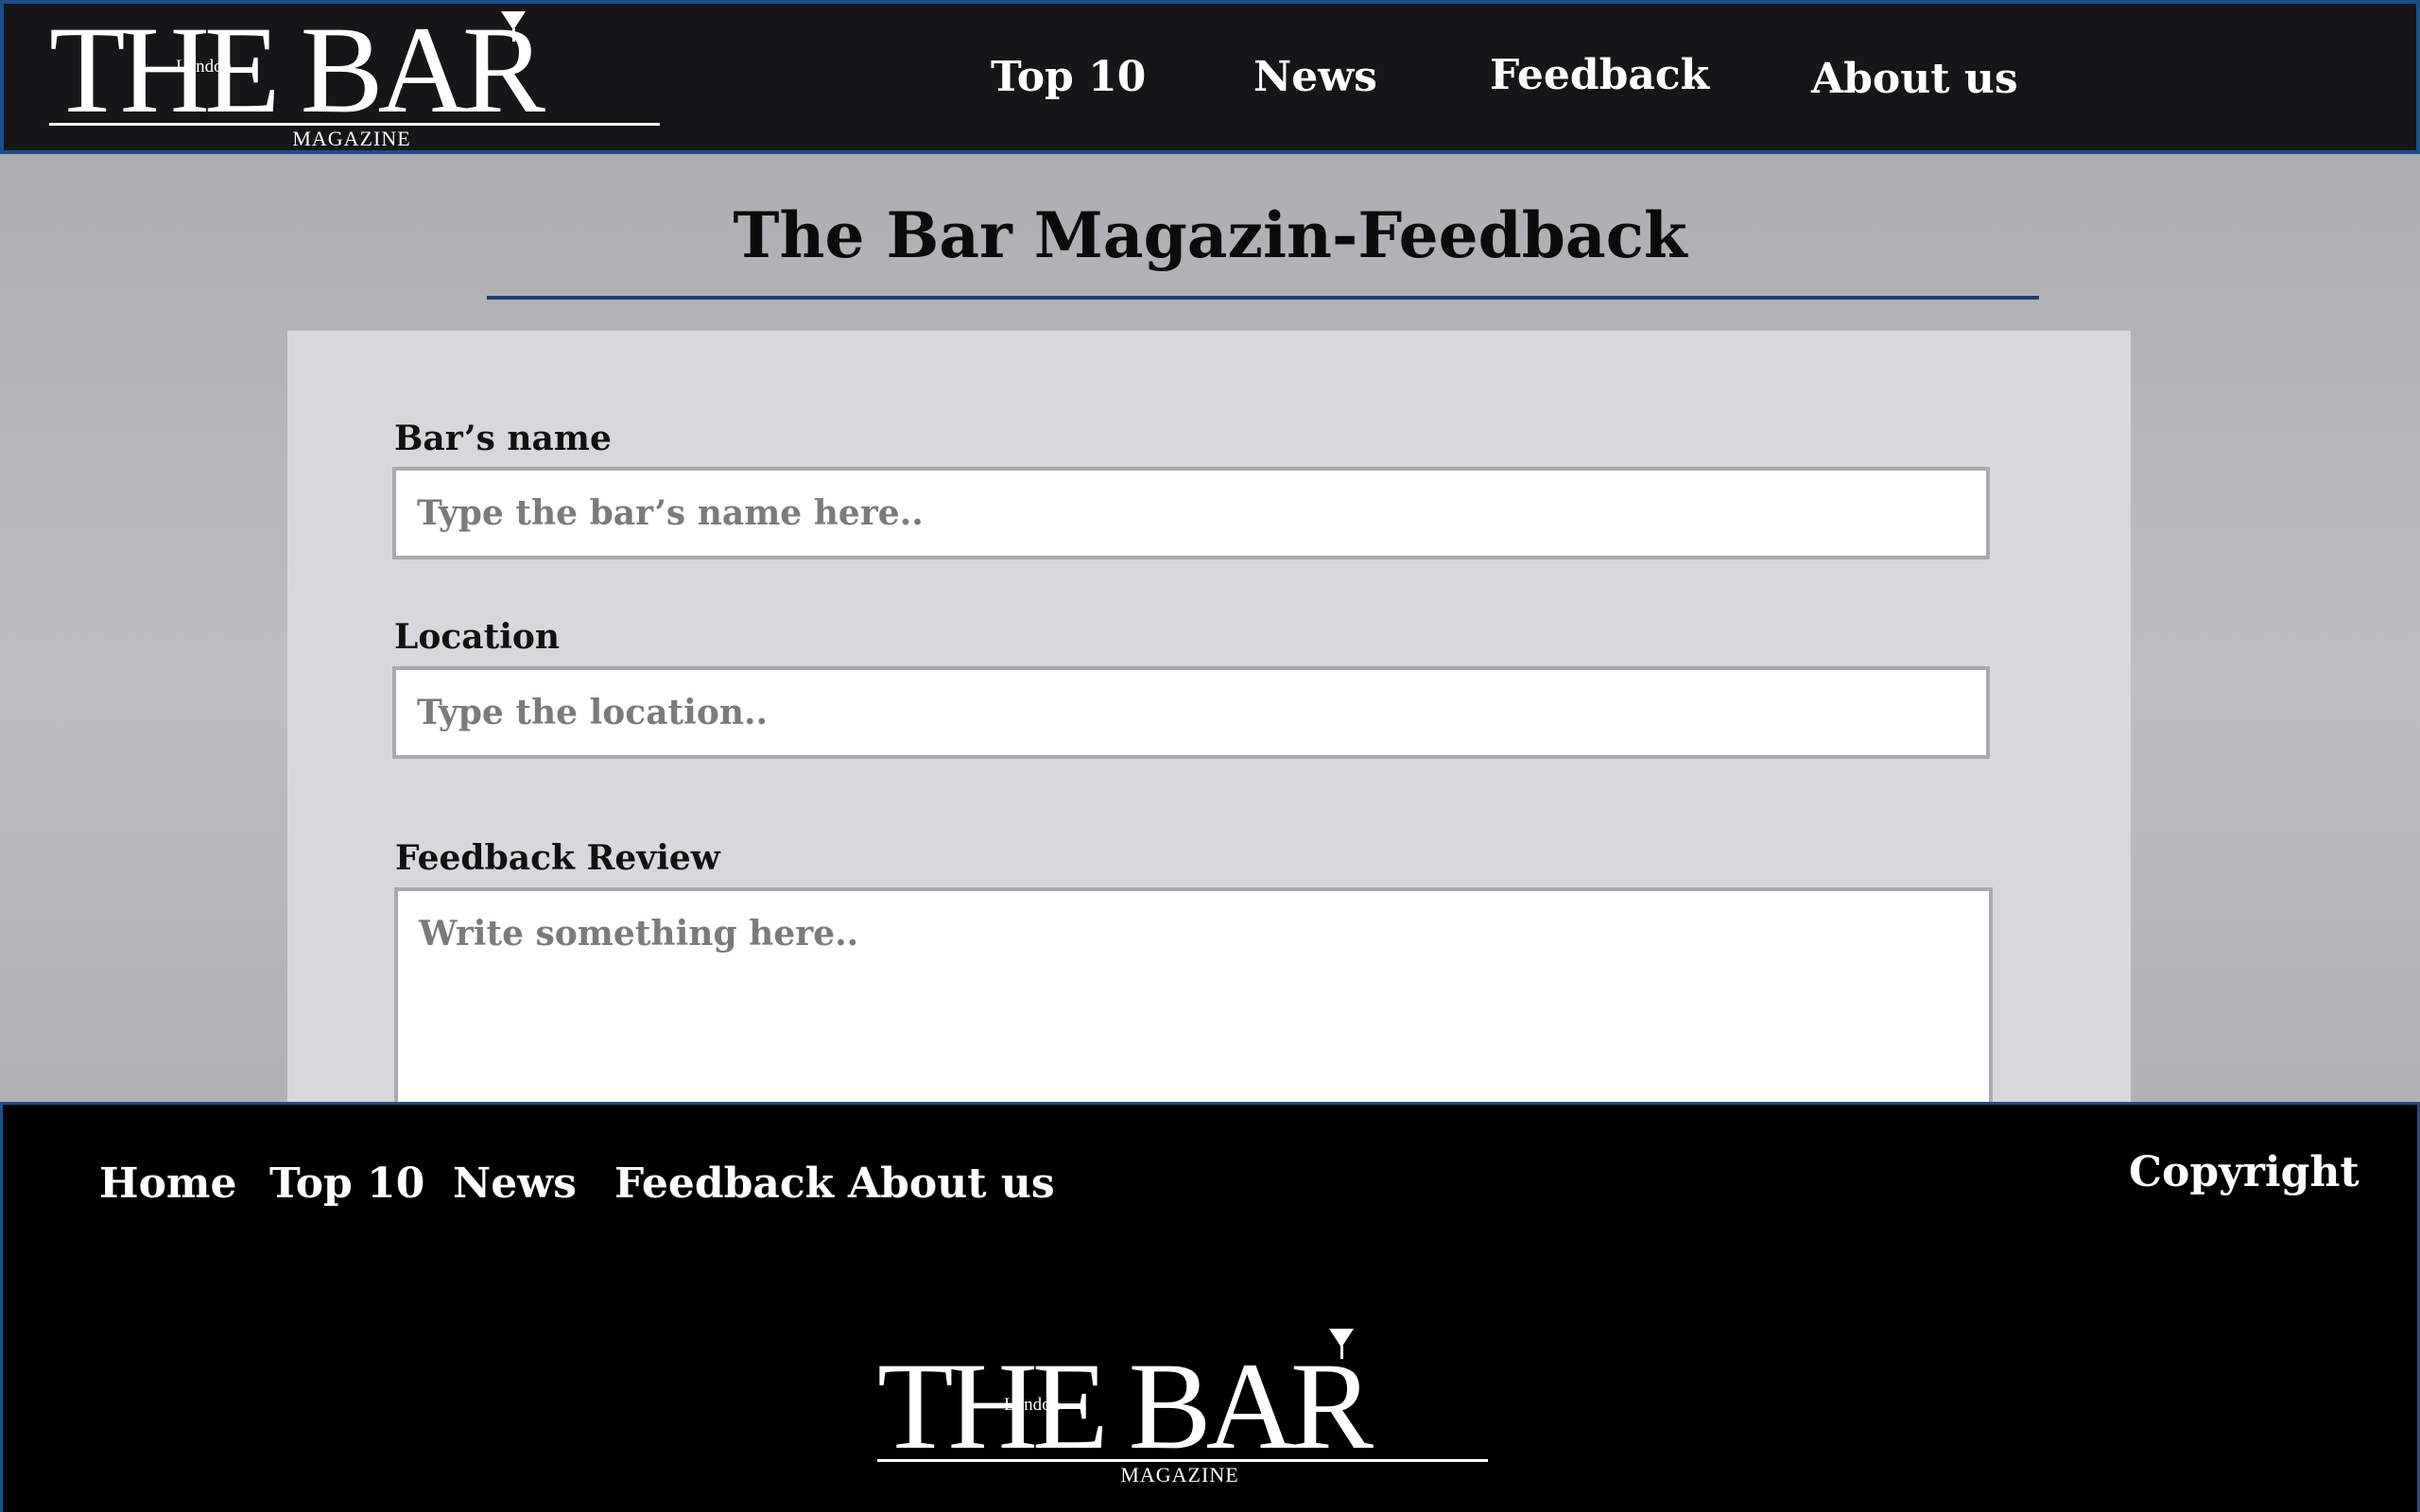  I want to click on location-input, so click(1191, 712).